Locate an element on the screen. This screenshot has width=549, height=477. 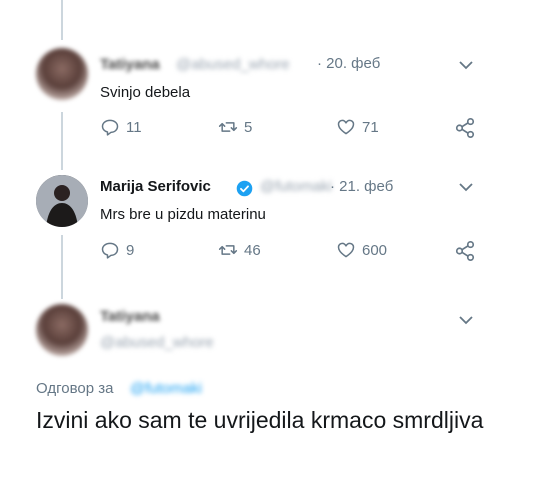
tweet-text: Svinjo debela is located at coordinates (145, 92).